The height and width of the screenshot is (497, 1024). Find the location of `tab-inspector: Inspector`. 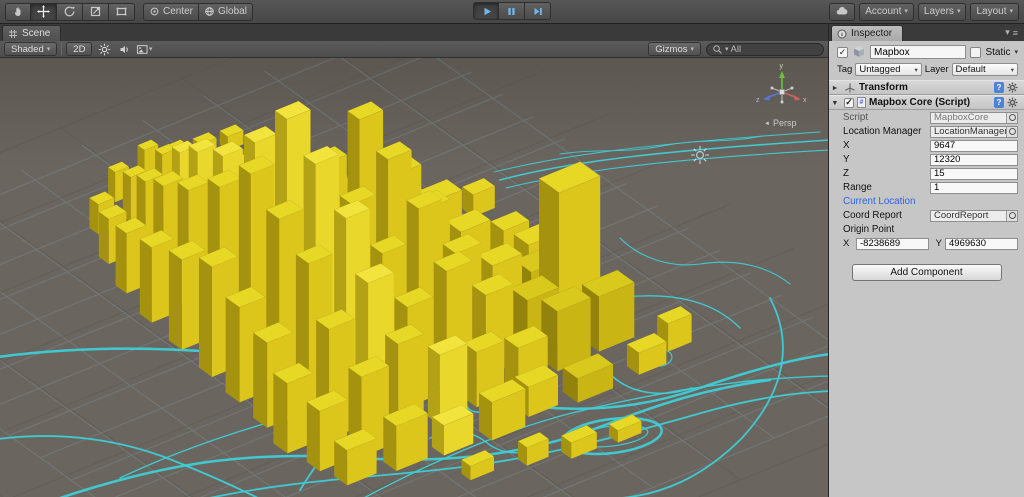

tab-inspector: Inspector is located at coordinates (867, 33).